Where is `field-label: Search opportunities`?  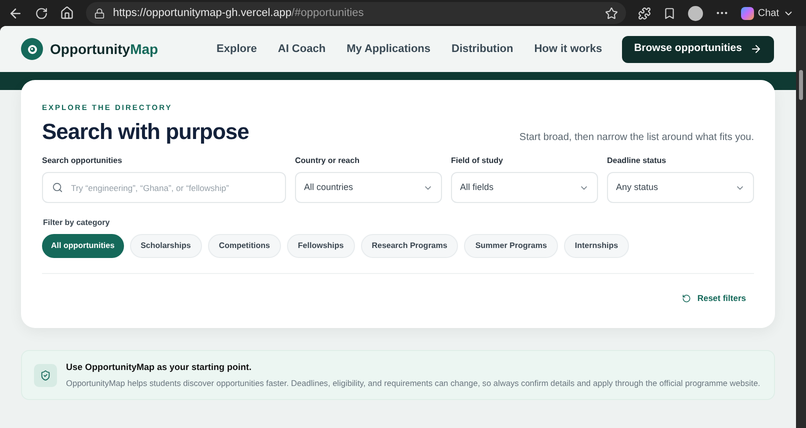
field-label: Search opportunities is located at coordinates (83, 161).